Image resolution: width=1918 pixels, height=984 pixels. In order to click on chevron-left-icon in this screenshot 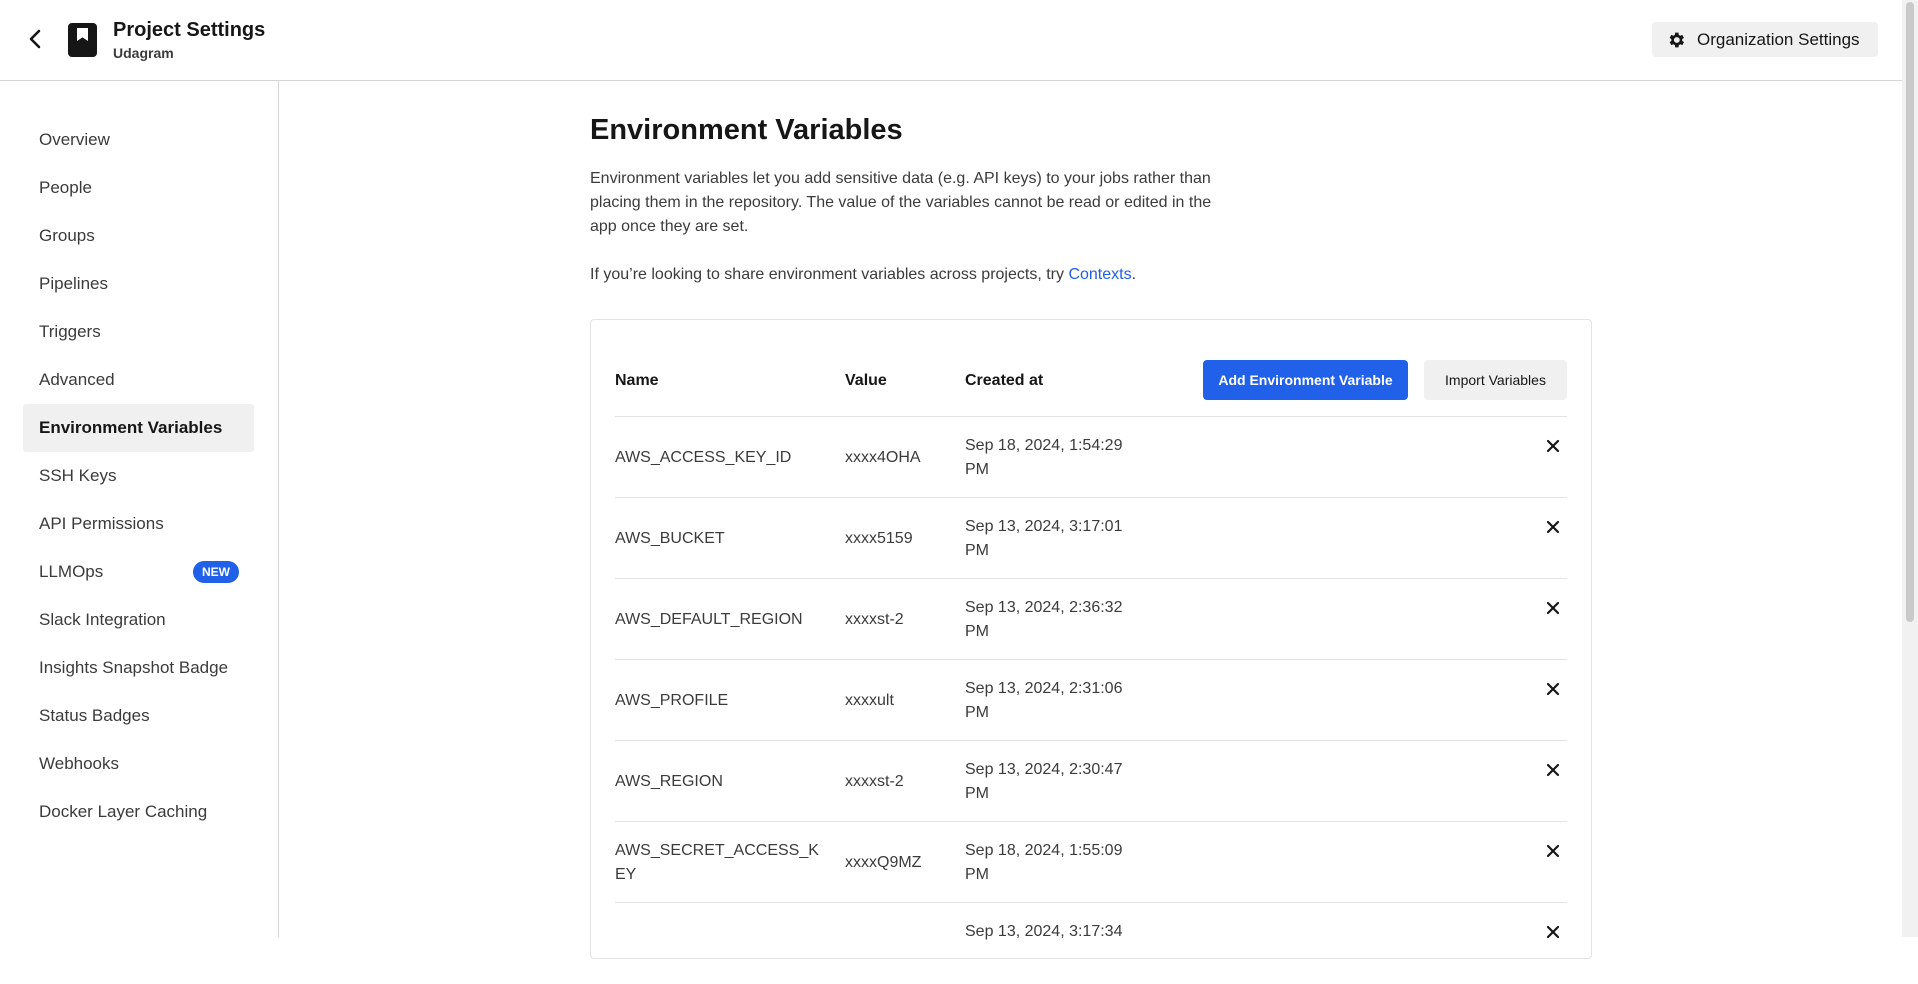, I will do `click(35, 39)`.